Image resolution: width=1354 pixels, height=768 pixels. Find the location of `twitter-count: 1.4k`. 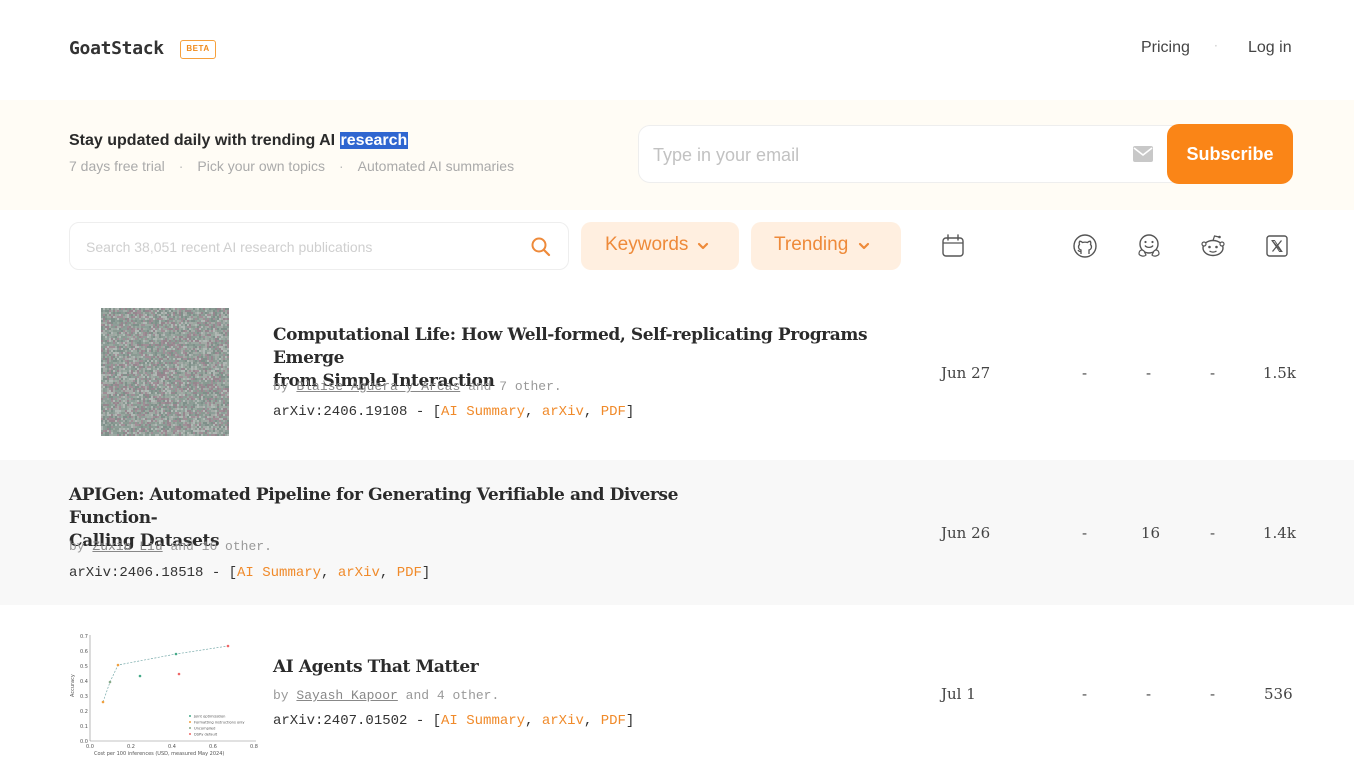

twitter-count: 1.4k is located at coordinates (1279, 533).